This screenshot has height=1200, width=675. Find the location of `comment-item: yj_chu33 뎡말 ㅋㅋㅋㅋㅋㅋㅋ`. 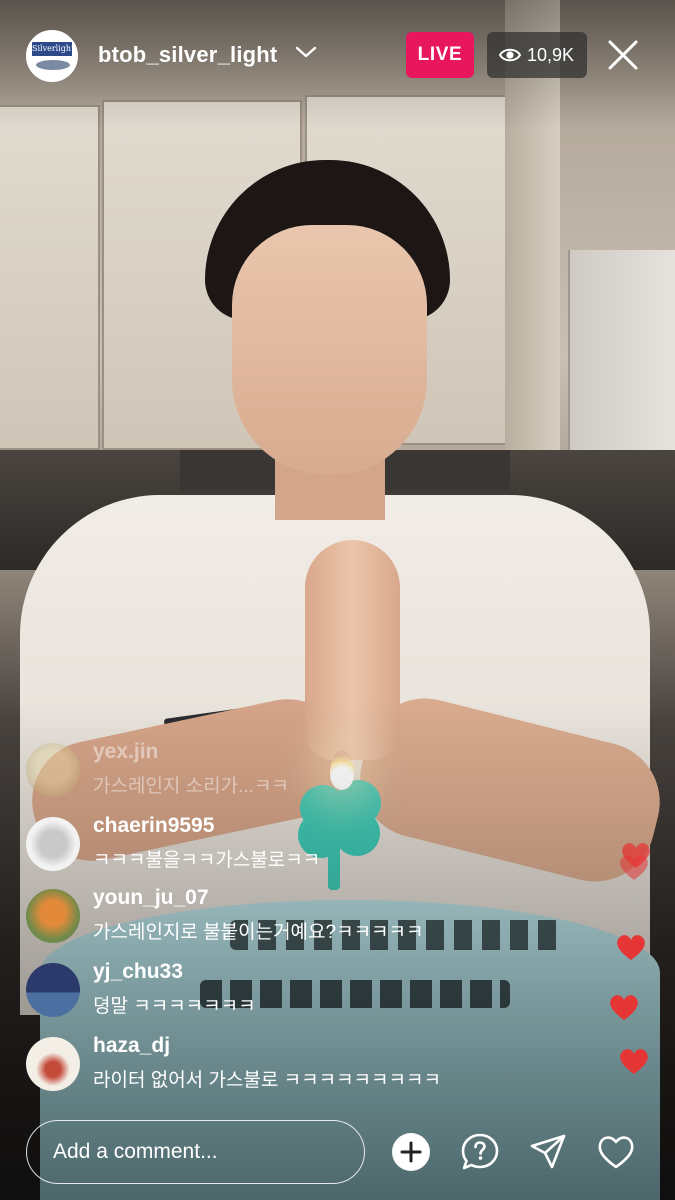

comment-item: yj_chu33 뎡말 ㅋㅋㅋㅋㅋㅋㅋ is located at coordinates (306, 992).